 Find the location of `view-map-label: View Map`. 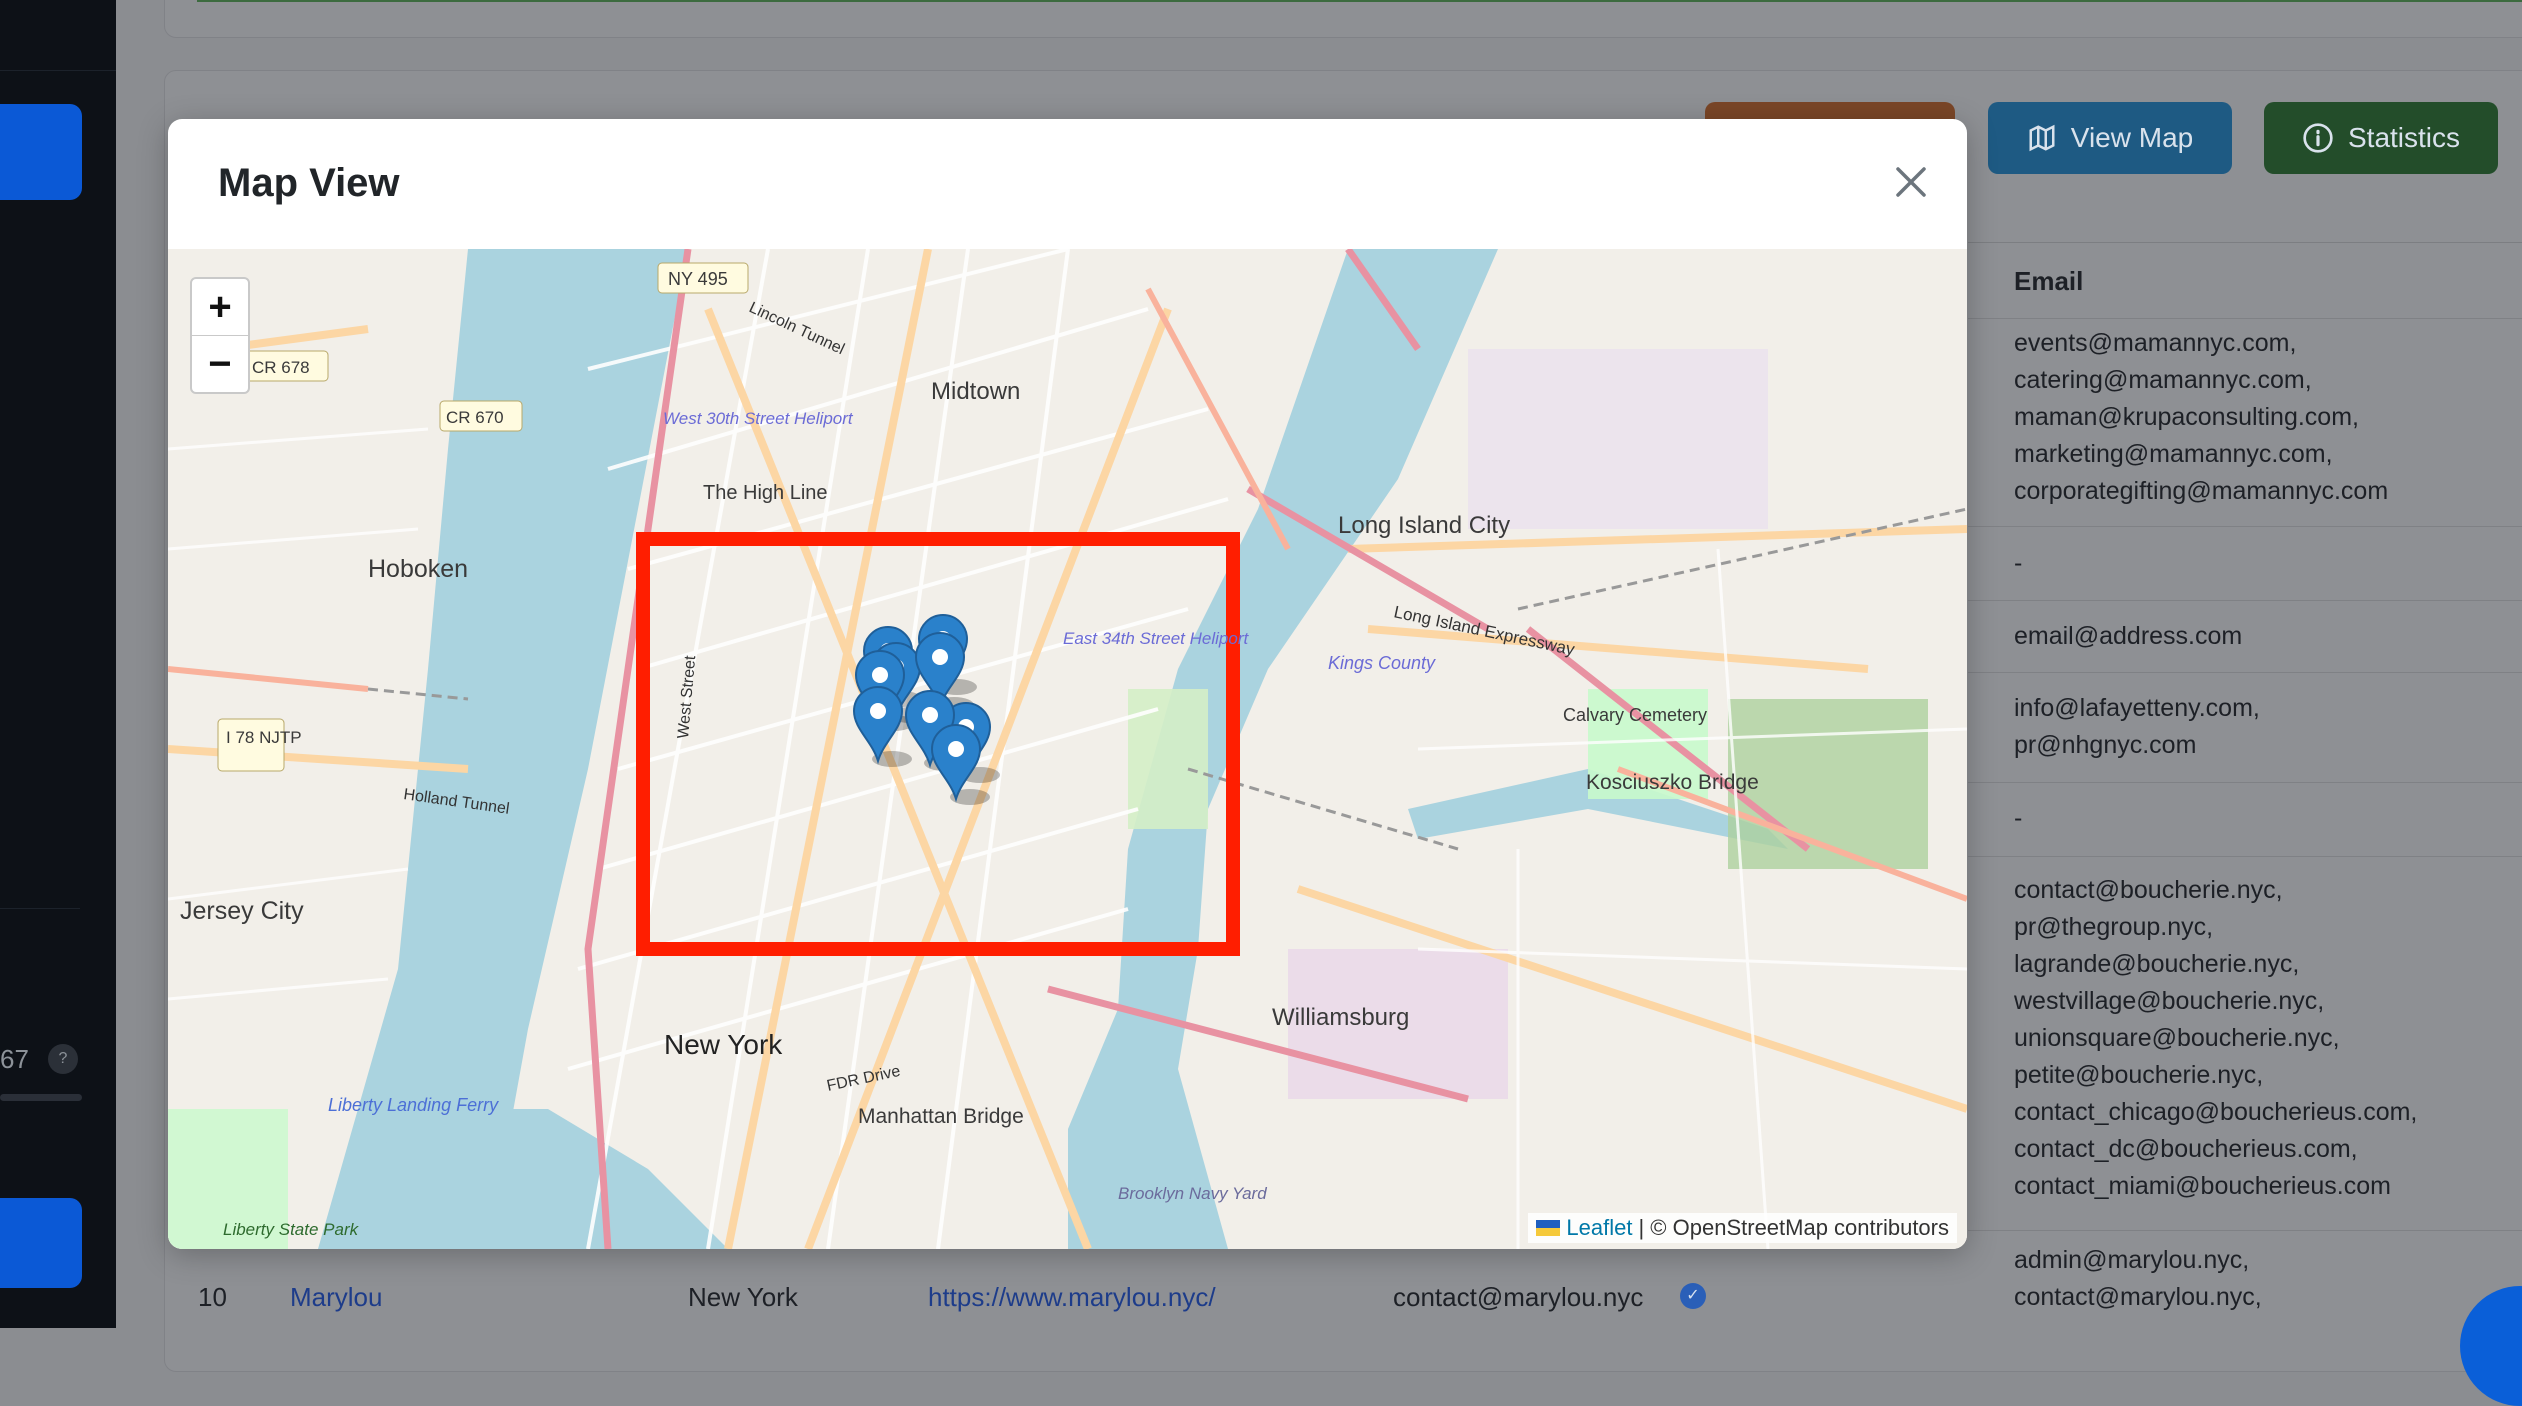

view-map-label: View Map is located at coordinates (2132, 137).